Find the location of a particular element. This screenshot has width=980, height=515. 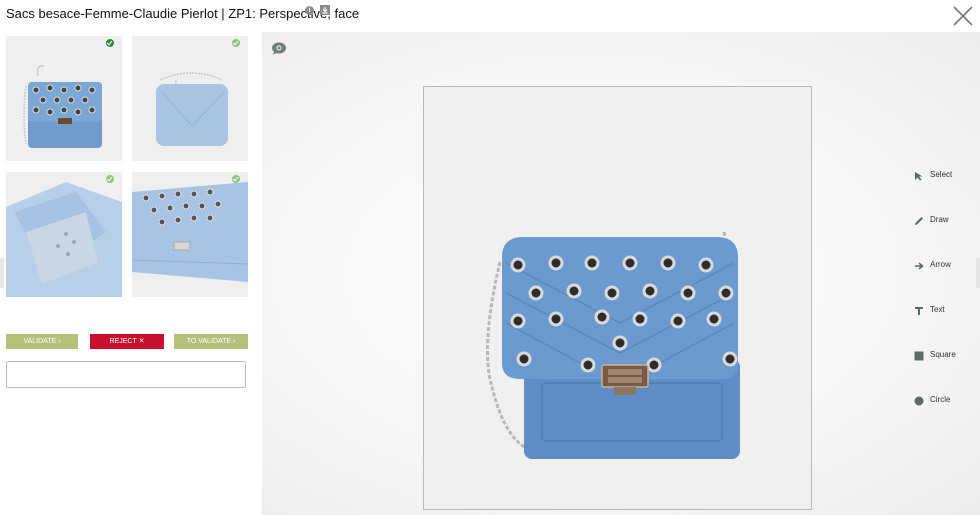

text-icon is located at coordinates (919, 311).